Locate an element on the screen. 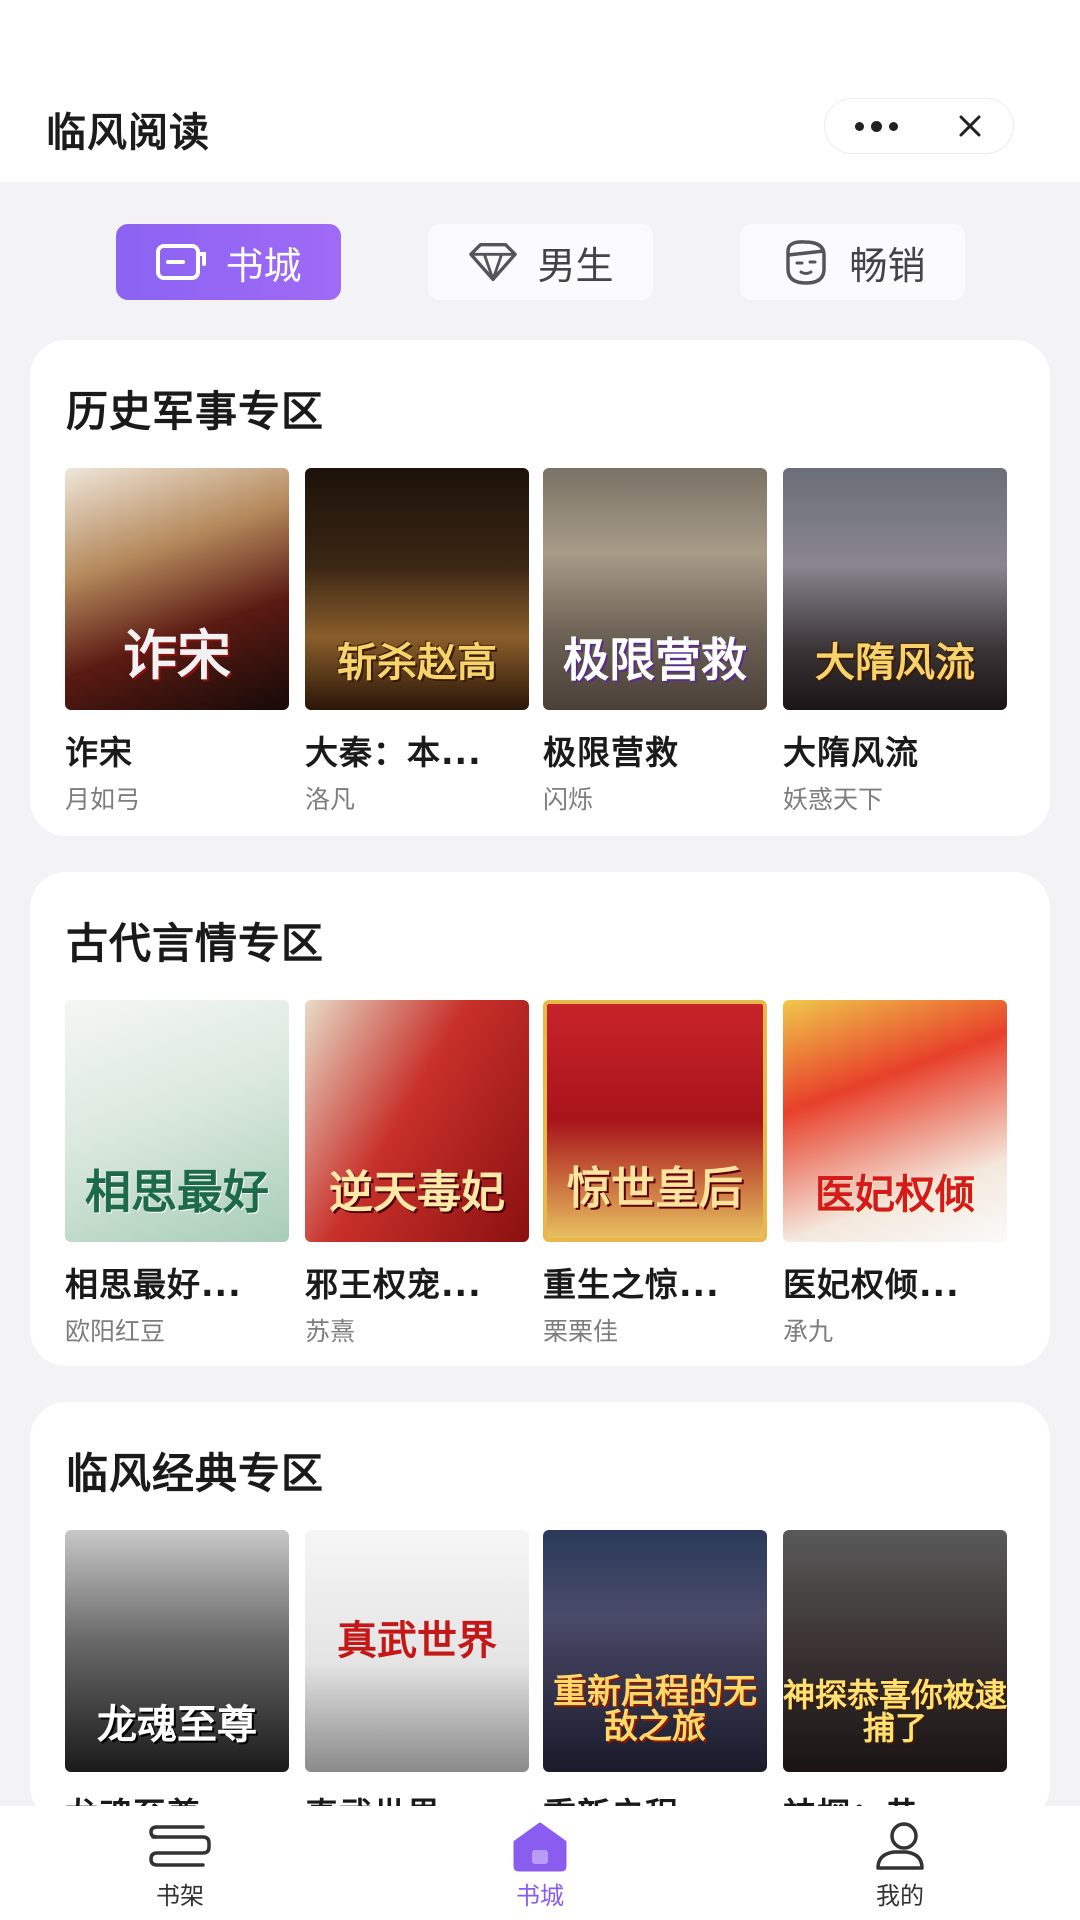  book-author: 月如弓 is located at coordinates (103, 799).